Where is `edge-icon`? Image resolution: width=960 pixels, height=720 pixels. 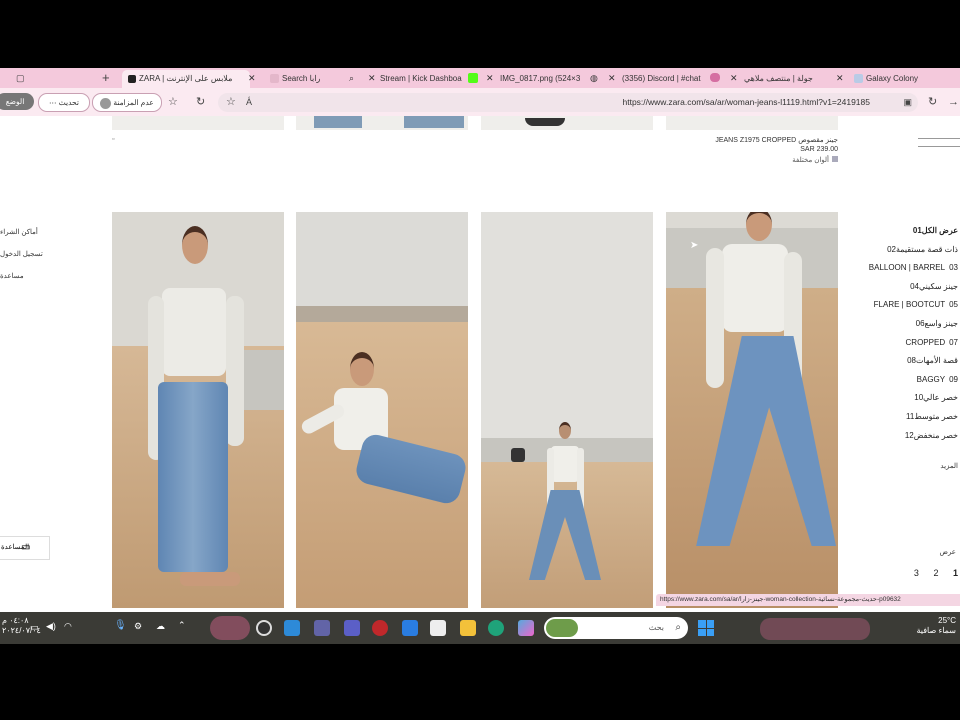 edge-icon is located at coordinates (496, 628).